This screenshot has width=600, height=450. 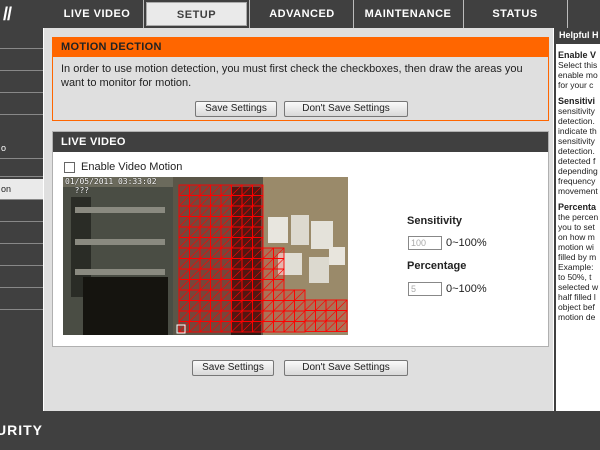 I want to click on tab-advanced: ADVANCED, so click(x=302, y=14).